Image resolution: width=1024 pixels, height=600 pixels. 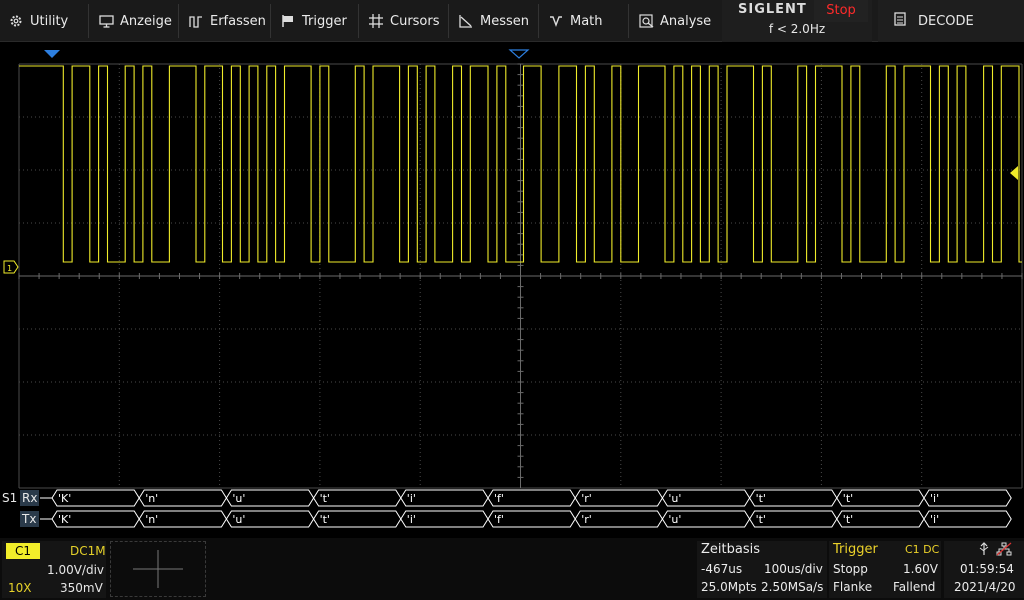 What do you see at coordinates (23, 551) in the screenshot?
I see `channel-1-tag: C1` at bounding box center [23, 551].